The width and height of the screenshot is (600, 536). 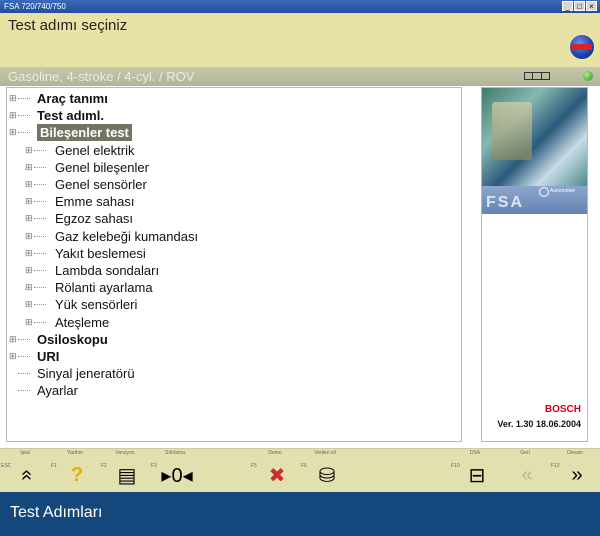 What do you see at coordinates (275, 471) in the screenshot?
I see `function-key: Demo F5 ✖` at bounding box center [275, 471].